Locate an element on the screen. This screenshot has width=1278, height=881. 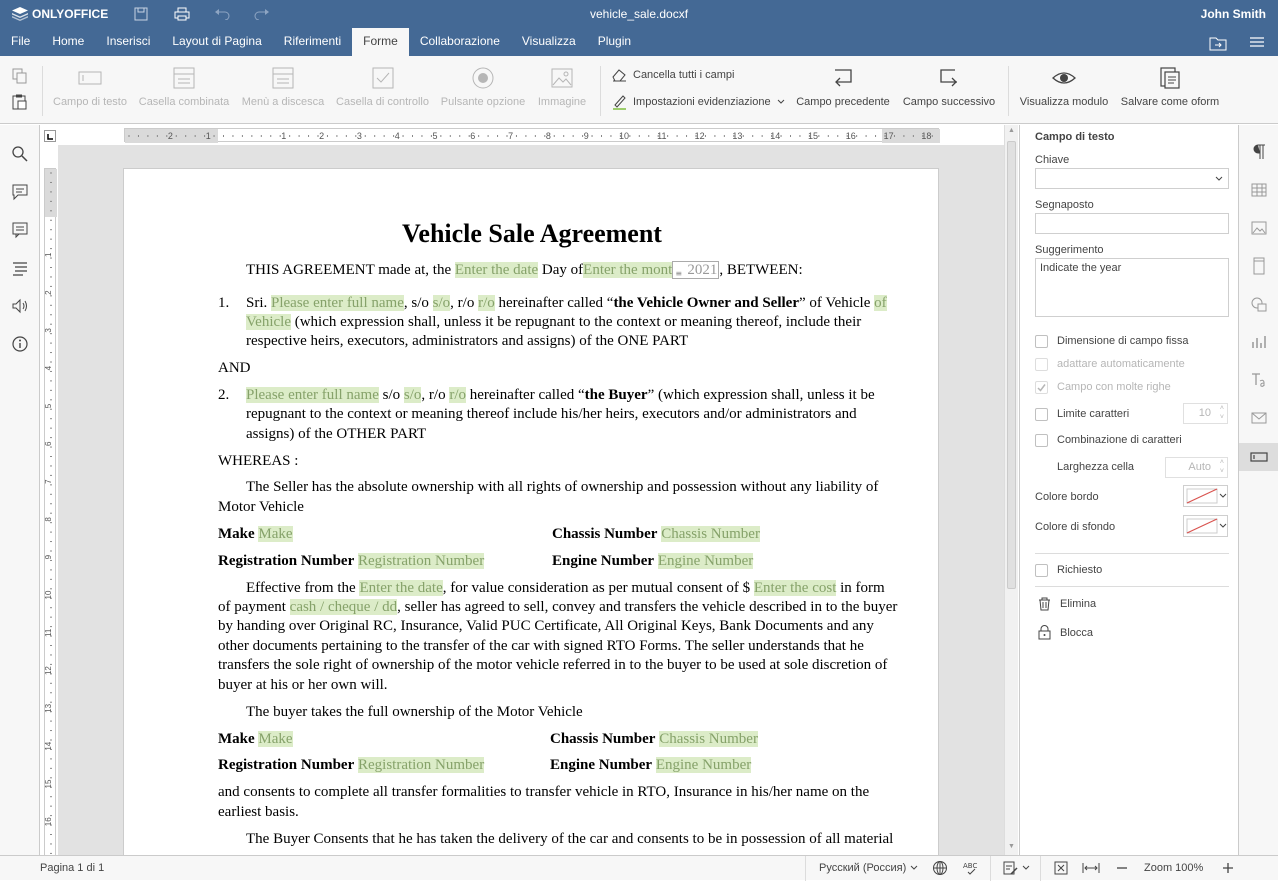
tab-view: Visualizza is located at coordinates (549, 42).